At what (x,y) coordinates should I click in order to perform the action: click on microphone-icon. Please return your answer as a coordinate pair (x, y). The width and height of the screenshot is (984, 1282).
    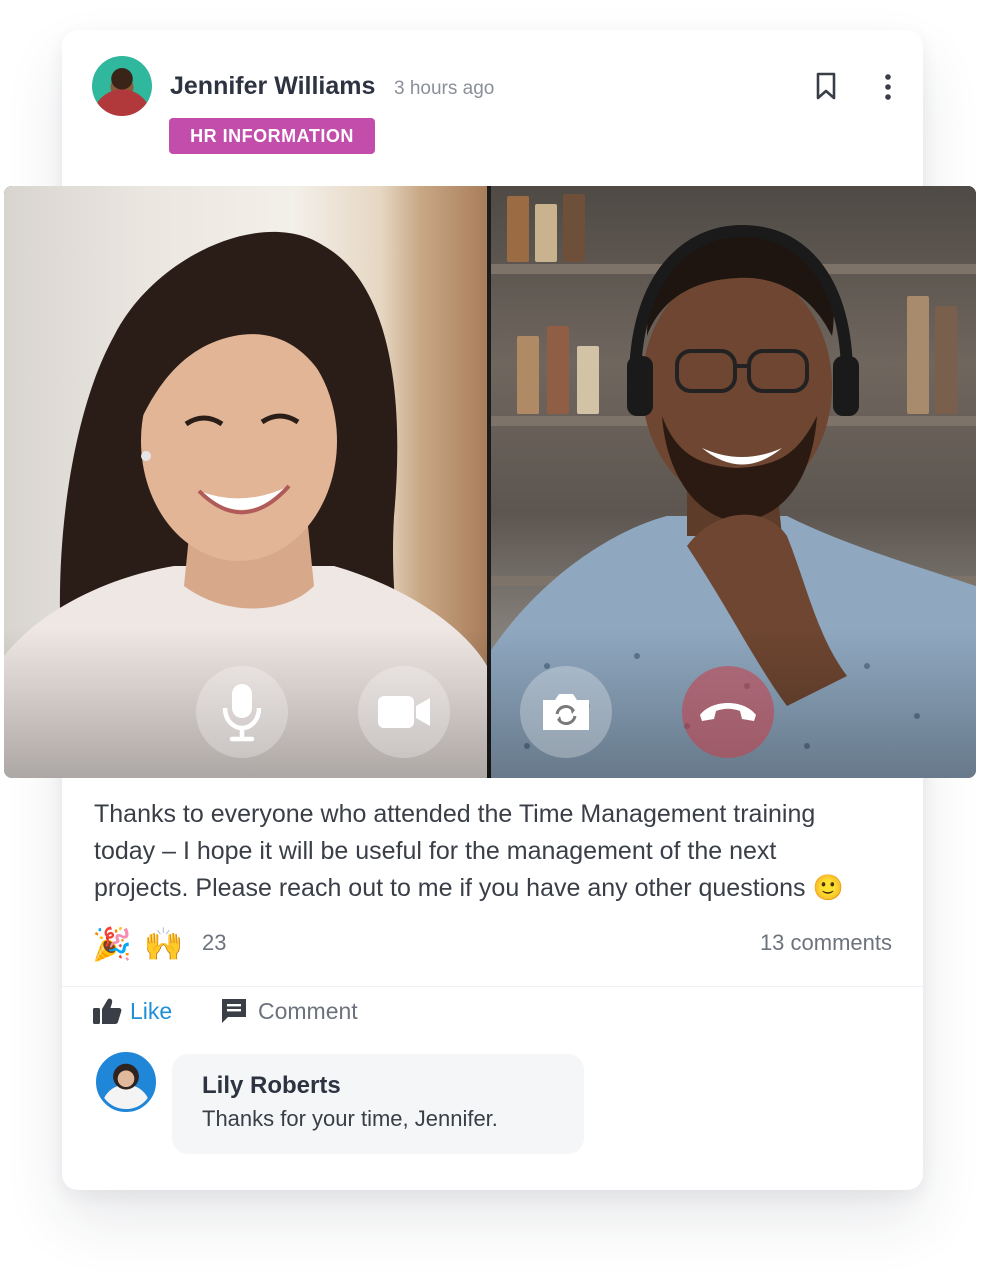
    Looking at the image, I should click on (242, 713).